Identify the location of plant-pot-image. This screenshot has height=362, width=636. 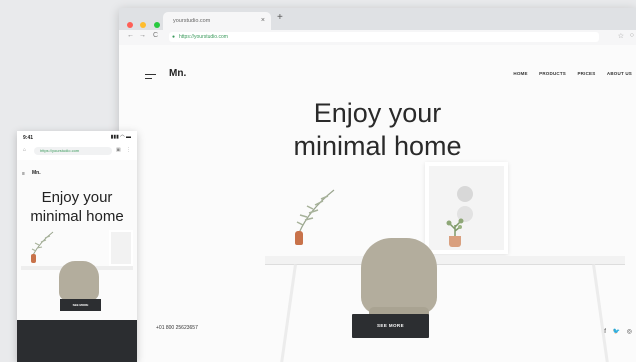
(455, 241).